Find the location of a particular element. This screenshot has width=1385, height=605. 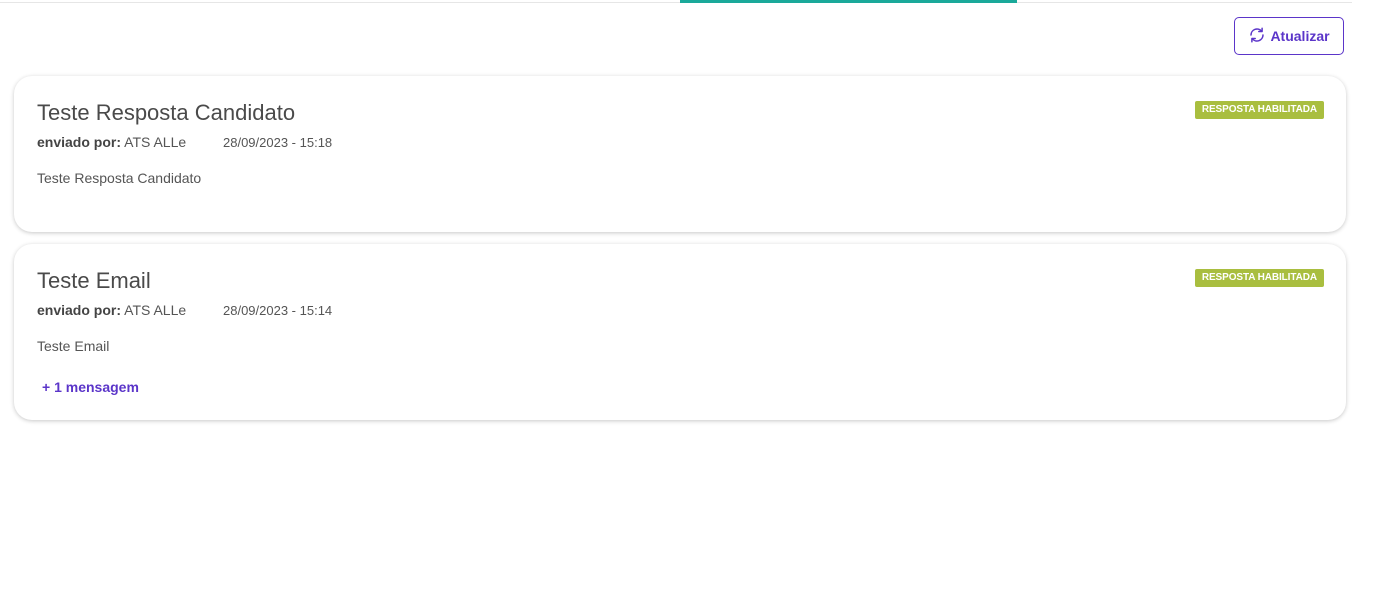

refresh-icon is located at coordinates (1257, 36).